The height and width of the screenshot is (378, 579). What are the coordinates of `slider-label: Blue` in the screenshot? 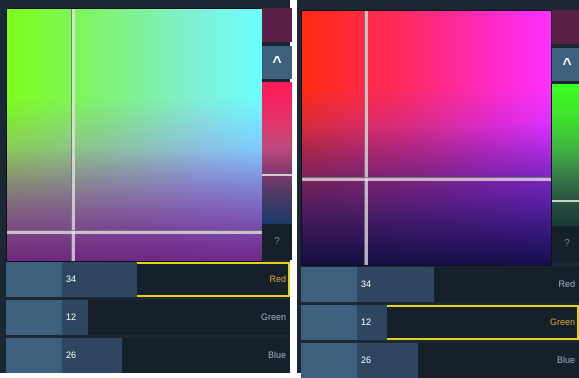 It's located at (276, 355).